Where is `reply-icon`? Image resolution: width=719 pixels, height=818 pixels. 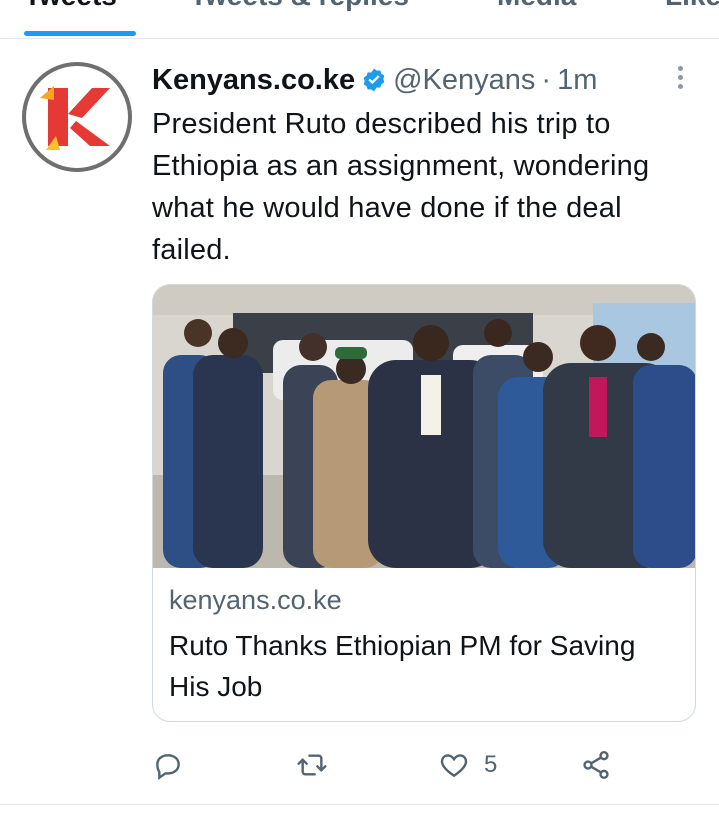 reply-icon is located at coordinates (168, 767).